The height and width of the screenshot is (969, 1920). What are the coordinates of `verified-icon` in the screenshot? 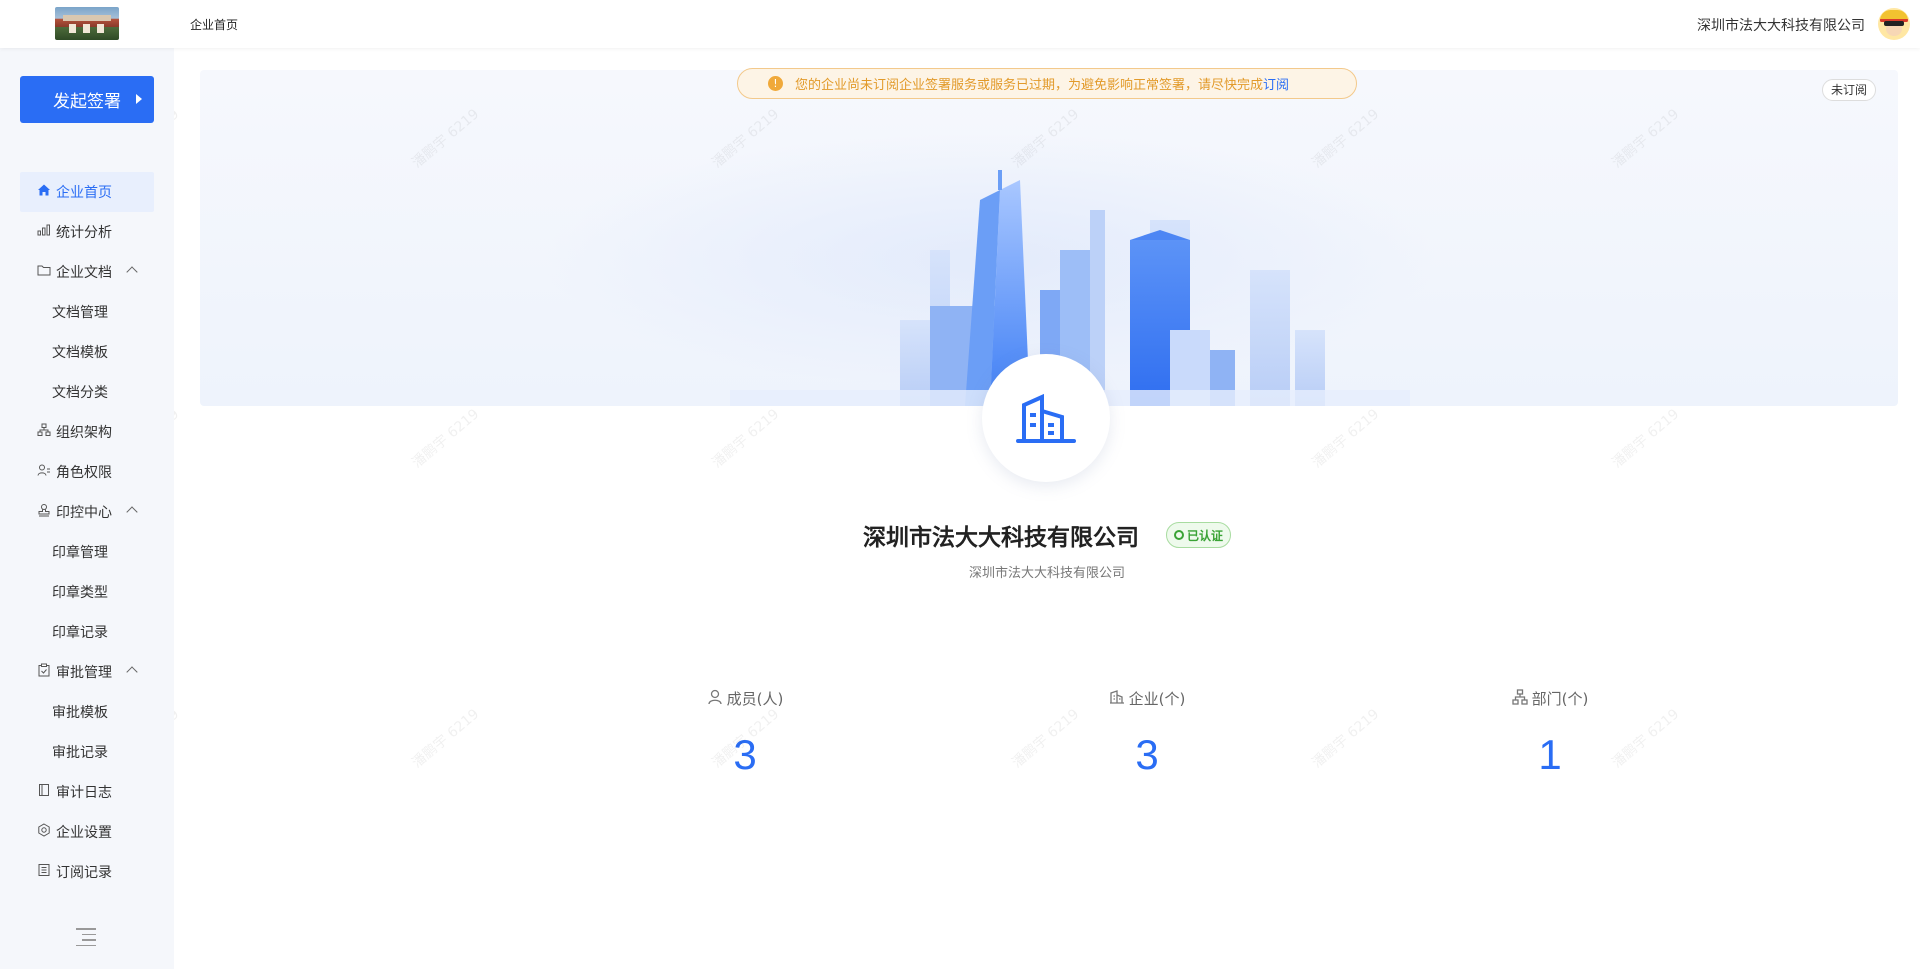 It's located at (1179, 535).